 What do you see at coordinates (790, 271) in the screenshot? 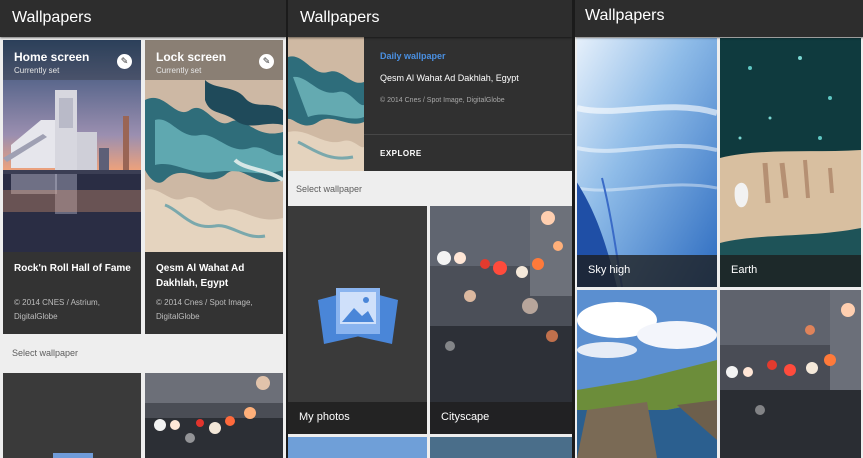
I see `tile-label: Earth` at bounding box center [790, 271].